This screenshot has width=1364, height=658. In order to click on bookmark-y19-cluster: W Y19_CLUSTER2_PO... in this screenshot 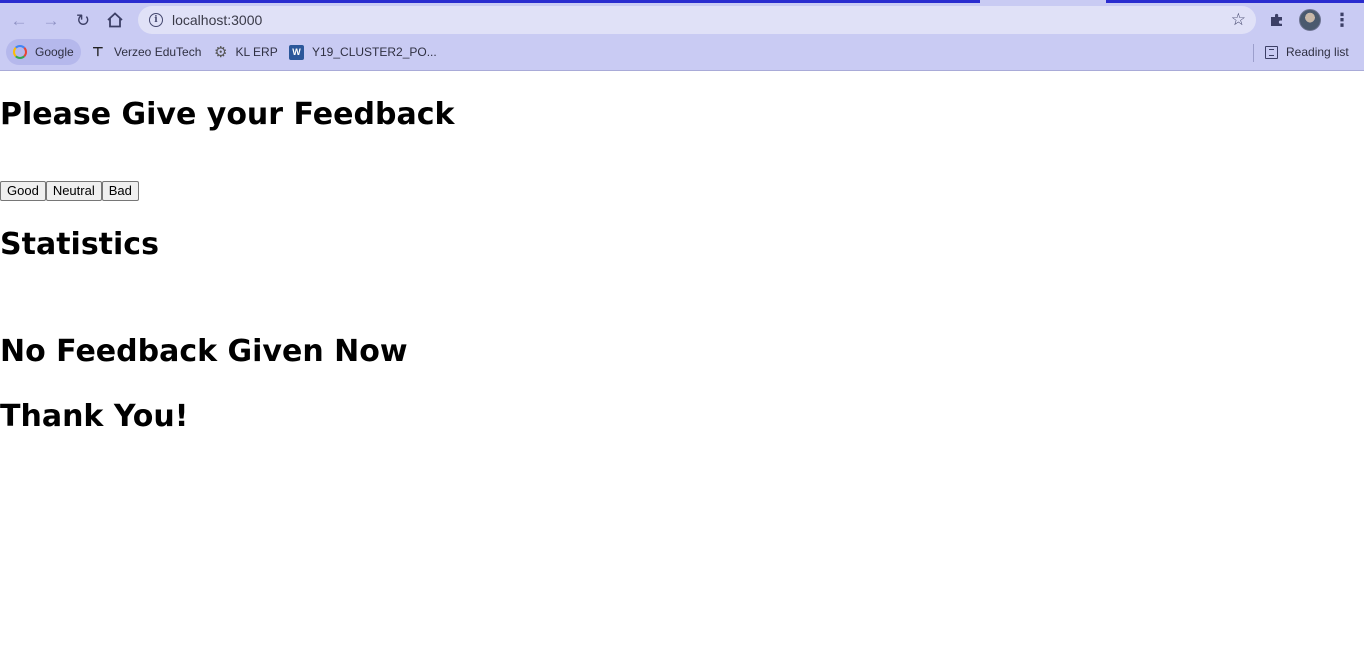, I will do `click(363, 52)`.